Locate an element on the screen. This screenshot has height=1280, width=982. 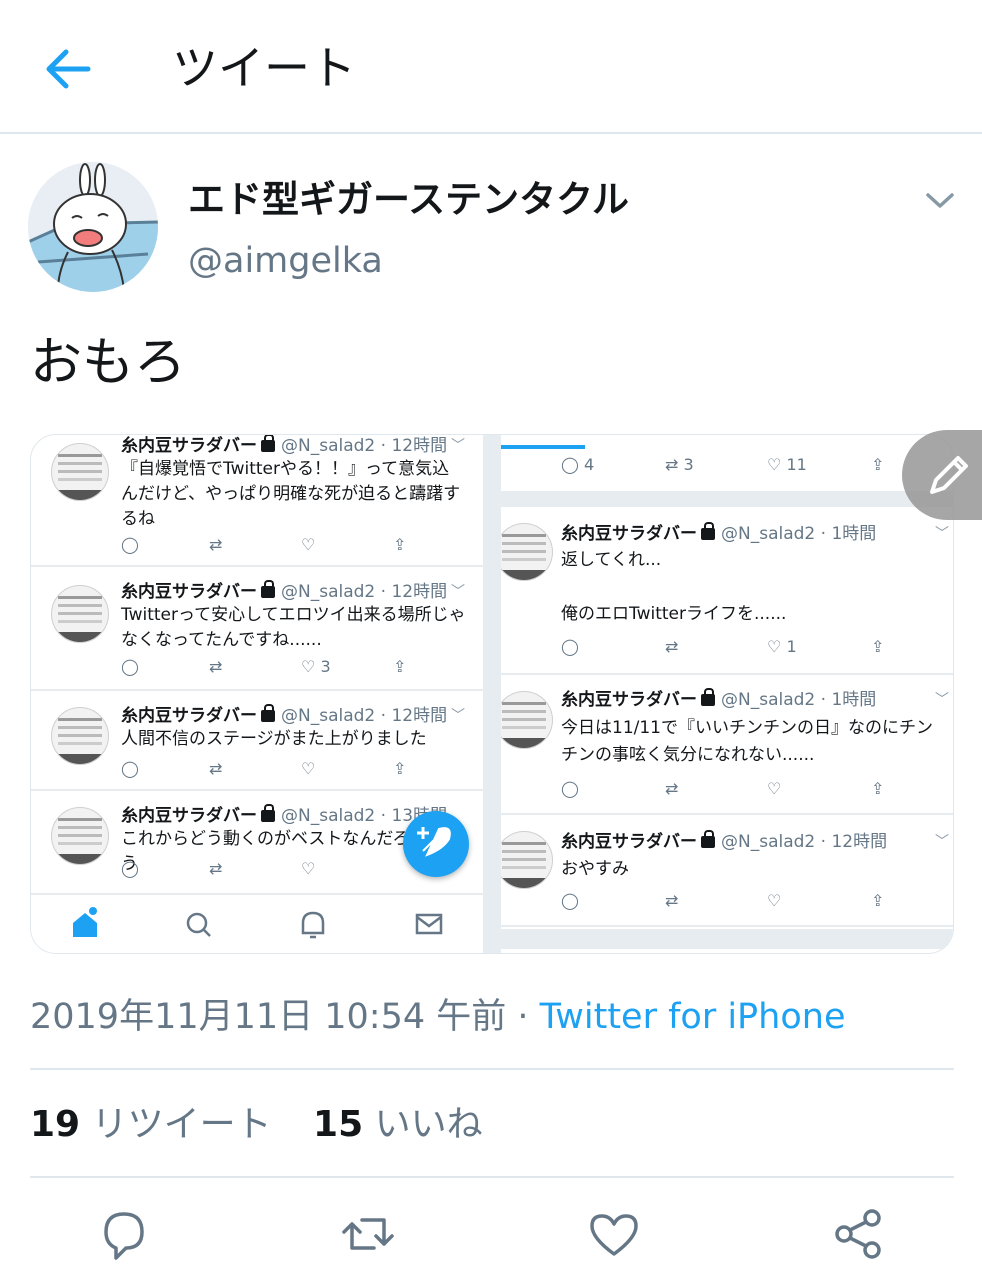
page-title: ツイート is located at coordinates (264, 68).